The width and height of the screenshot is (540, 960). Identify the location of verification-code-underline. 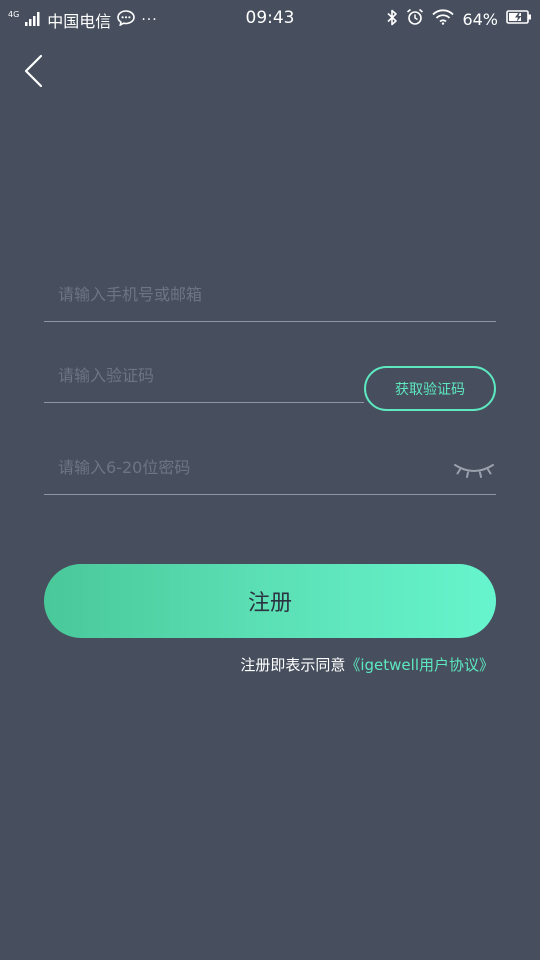
(204, 402).